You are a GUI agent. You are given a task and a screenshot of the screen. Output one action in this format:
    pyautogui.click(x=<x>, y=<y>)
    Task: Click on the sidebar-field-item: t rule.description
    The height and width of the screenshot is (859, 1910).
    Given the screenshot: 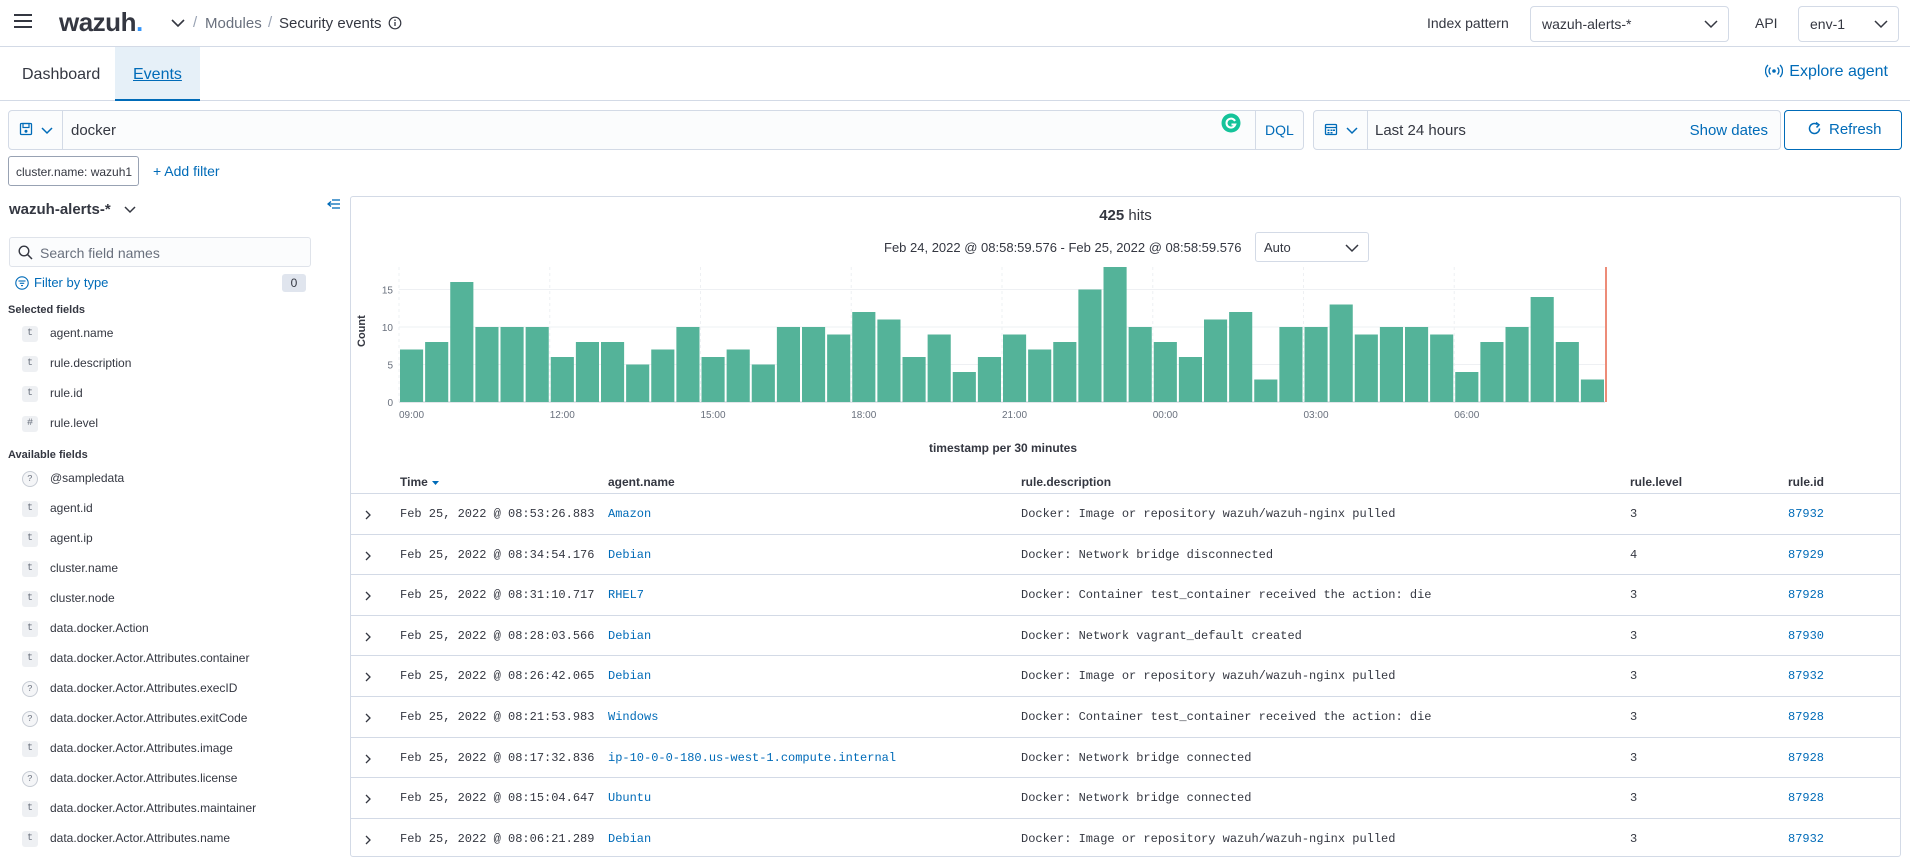 What is the action you would take?
    pyautogui.click(x=155, y=364)
    